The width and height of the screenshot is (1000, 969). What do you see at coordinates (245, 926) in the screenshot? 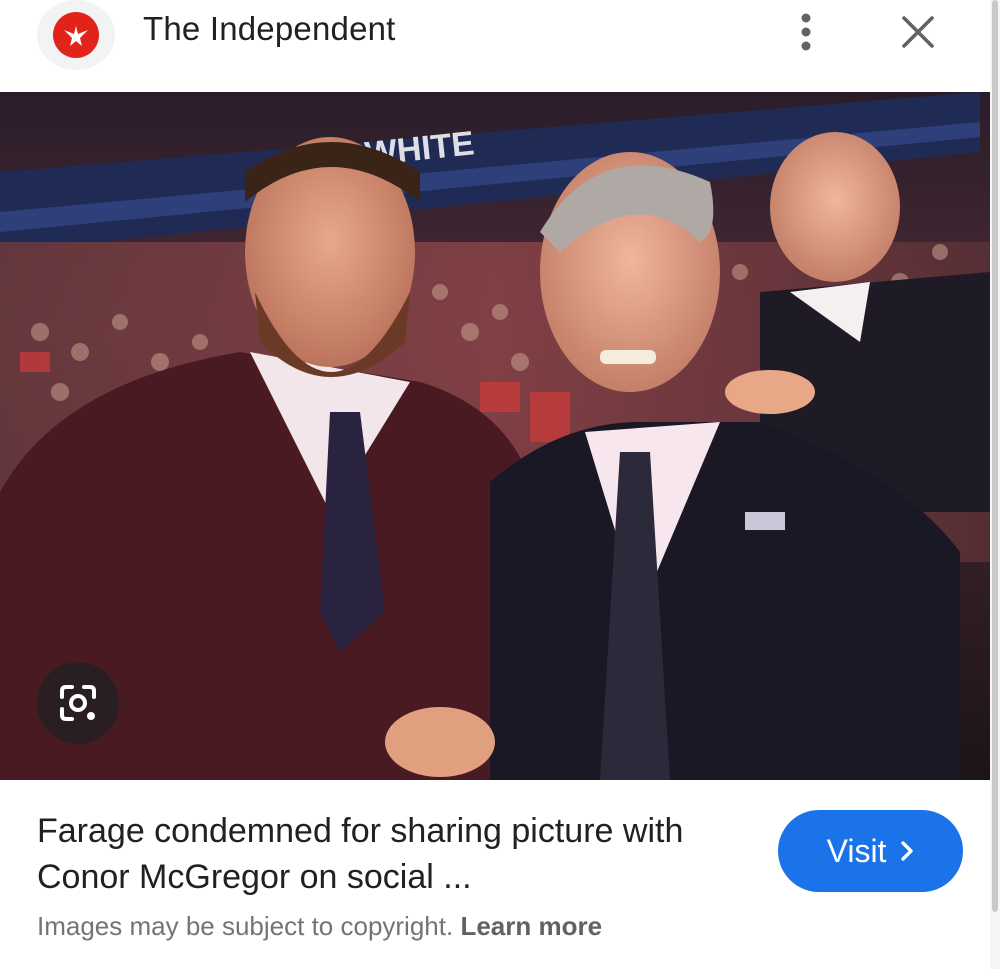
I see `copyright-text: Images may be subject to copyright.` at bounding box center [245, 926].